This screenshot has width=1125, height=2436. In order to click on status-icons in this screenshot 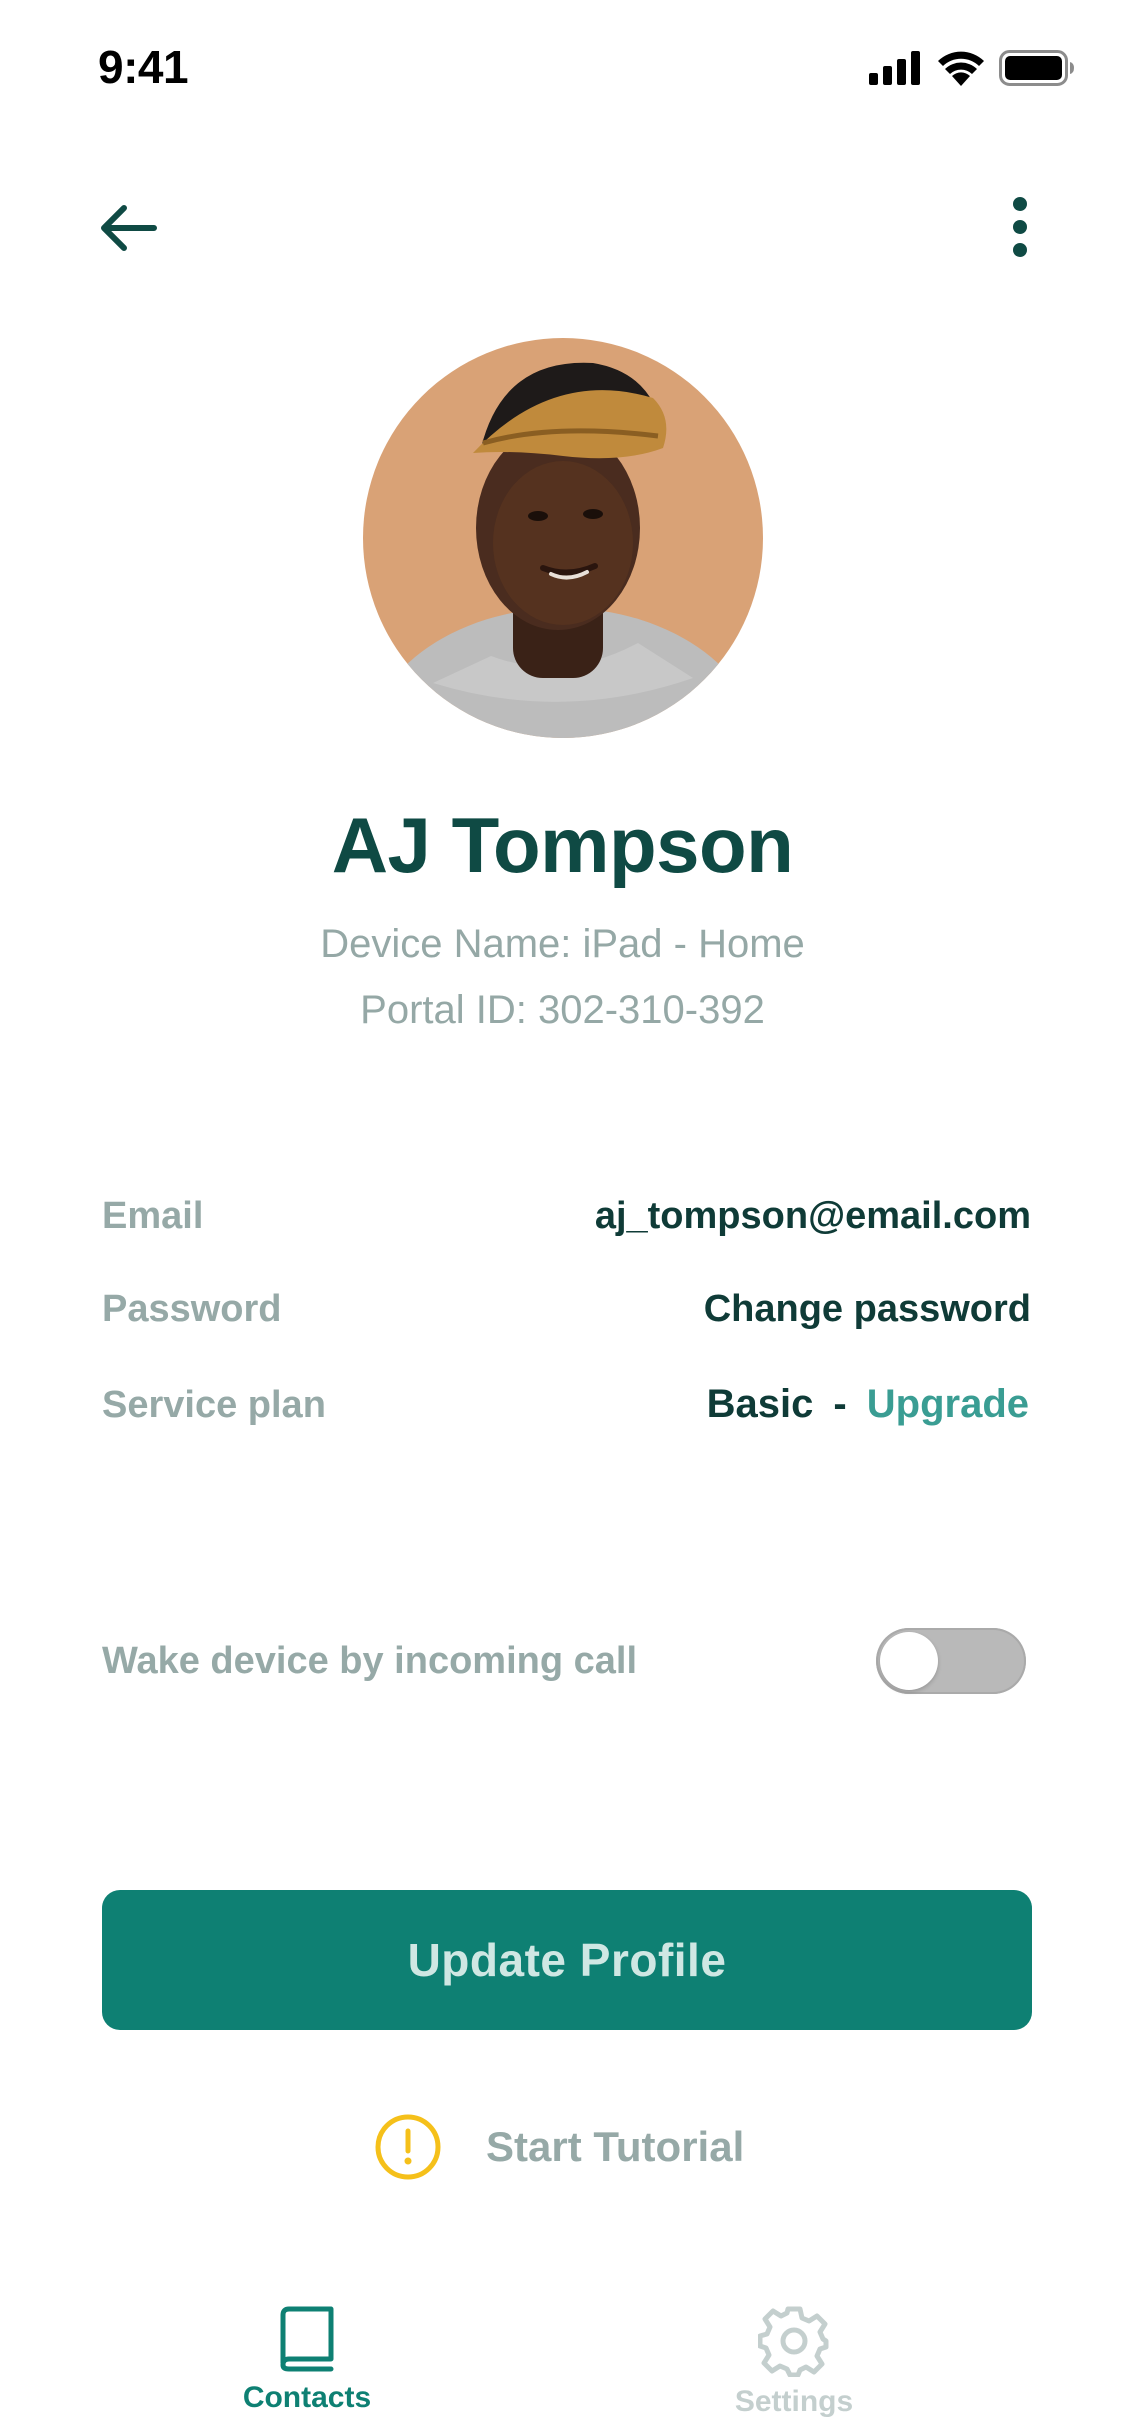, I will do `click(972, 68)`.